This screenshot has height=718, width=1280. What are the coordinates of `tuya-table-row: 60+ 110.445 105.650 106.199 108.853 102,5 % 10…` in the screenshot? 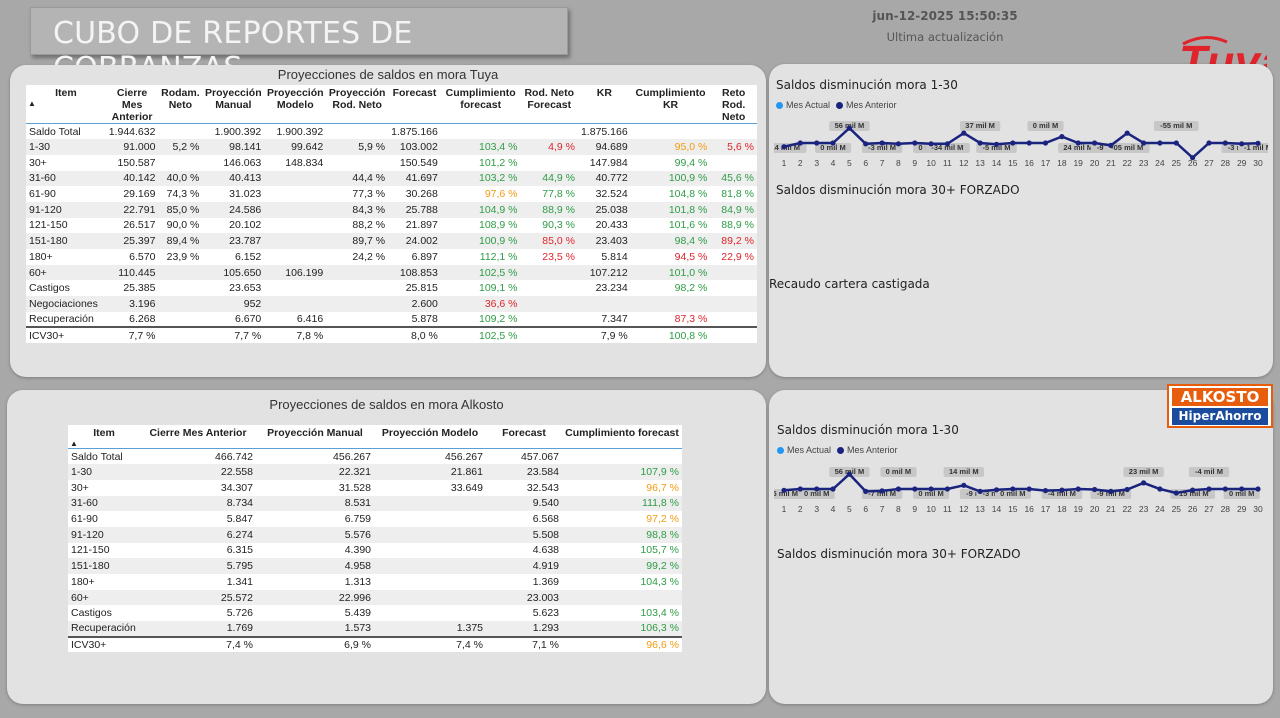 It's located at (391, 272).